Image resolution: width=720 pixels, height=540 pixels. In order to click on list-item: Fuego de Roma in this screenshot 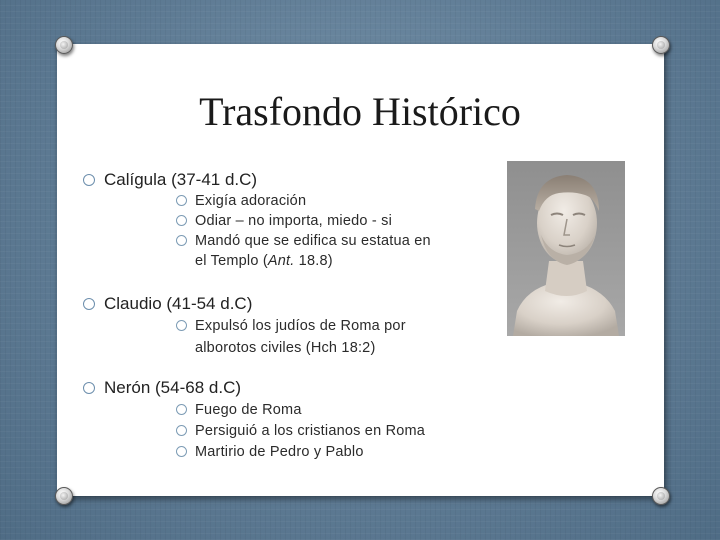, I will do `click(239, 410)`.